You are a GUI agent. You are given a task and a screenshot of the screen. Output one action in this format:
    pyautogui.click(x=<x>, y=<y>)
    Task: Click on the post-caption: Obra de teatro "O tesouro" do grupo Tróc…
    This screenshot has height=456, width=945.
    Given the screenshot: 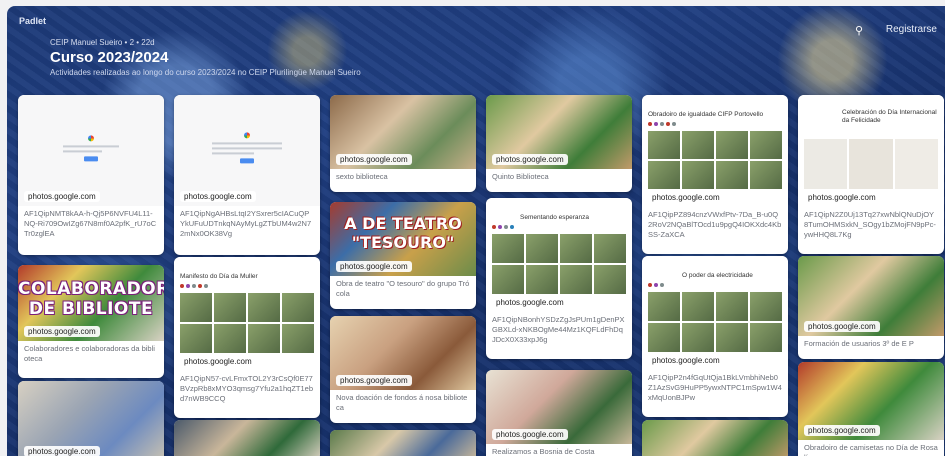 What is the action you would take?
    pyautogui.click(x=403, y=288)
    